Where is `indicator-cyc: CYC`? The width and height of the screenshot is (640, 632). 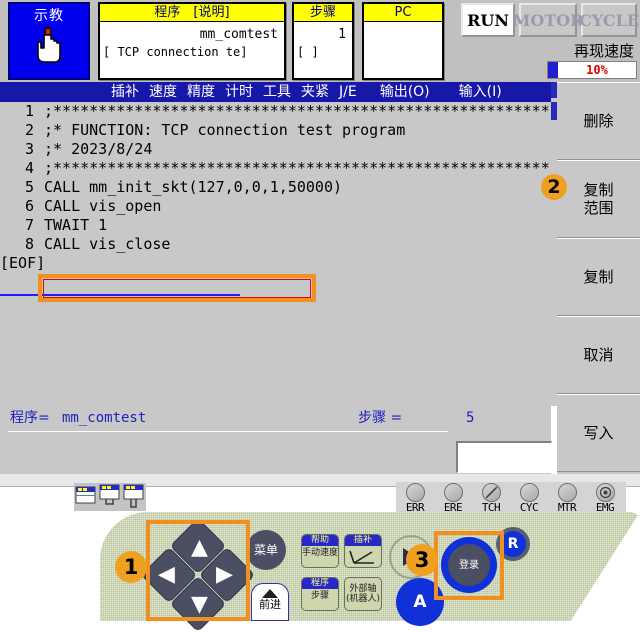 indicator-cyc: CYC is located at coordinates (529, 498).